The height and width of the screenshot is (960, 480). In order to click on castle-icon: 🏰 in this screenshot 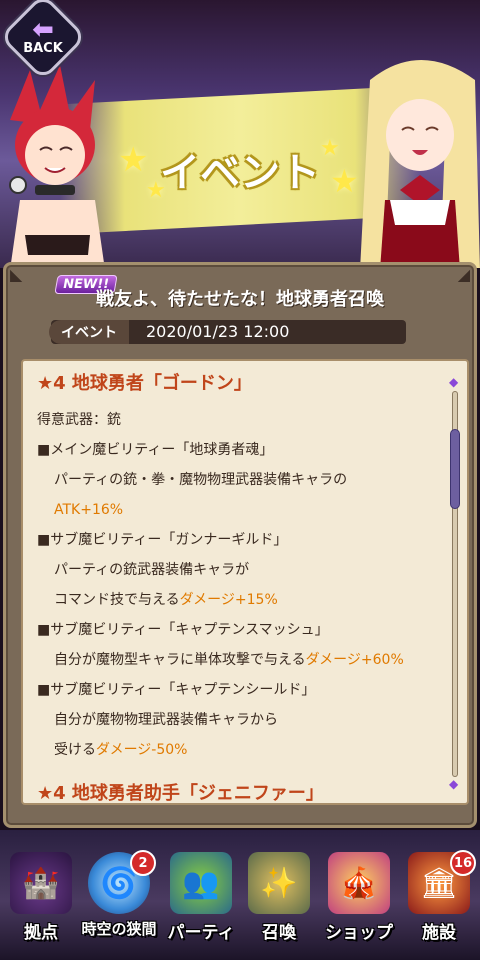, I will do `click(41, 883)`.